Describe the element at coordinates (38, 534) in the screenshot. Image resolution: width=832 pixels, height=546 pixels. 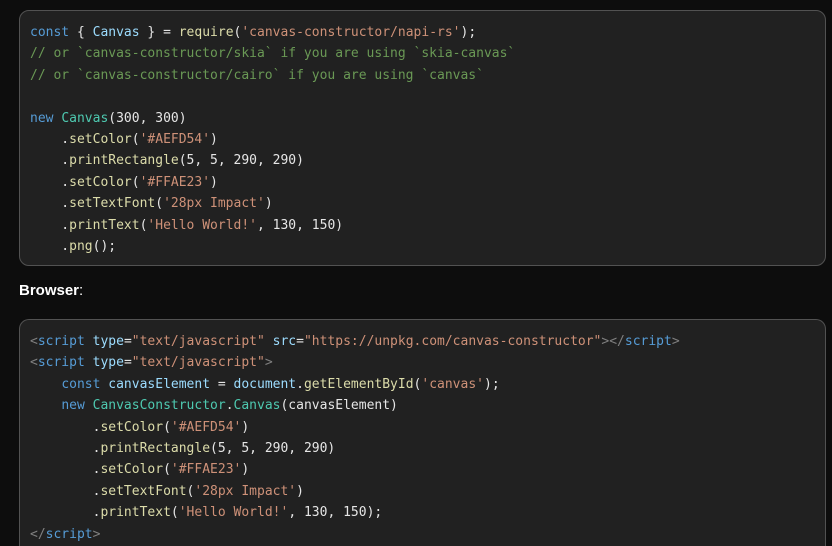
I see `code-token-punctuation: </` at that location.